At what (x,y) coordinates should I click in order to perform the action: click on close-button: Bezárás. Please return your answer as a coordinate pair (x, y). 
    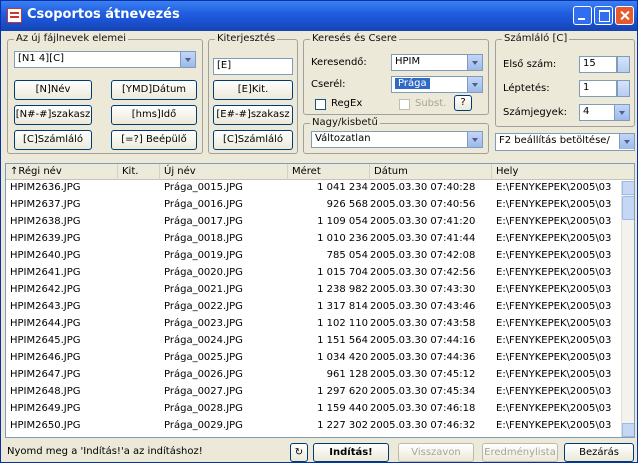
    Looking at the image, I should click on (599, 452).